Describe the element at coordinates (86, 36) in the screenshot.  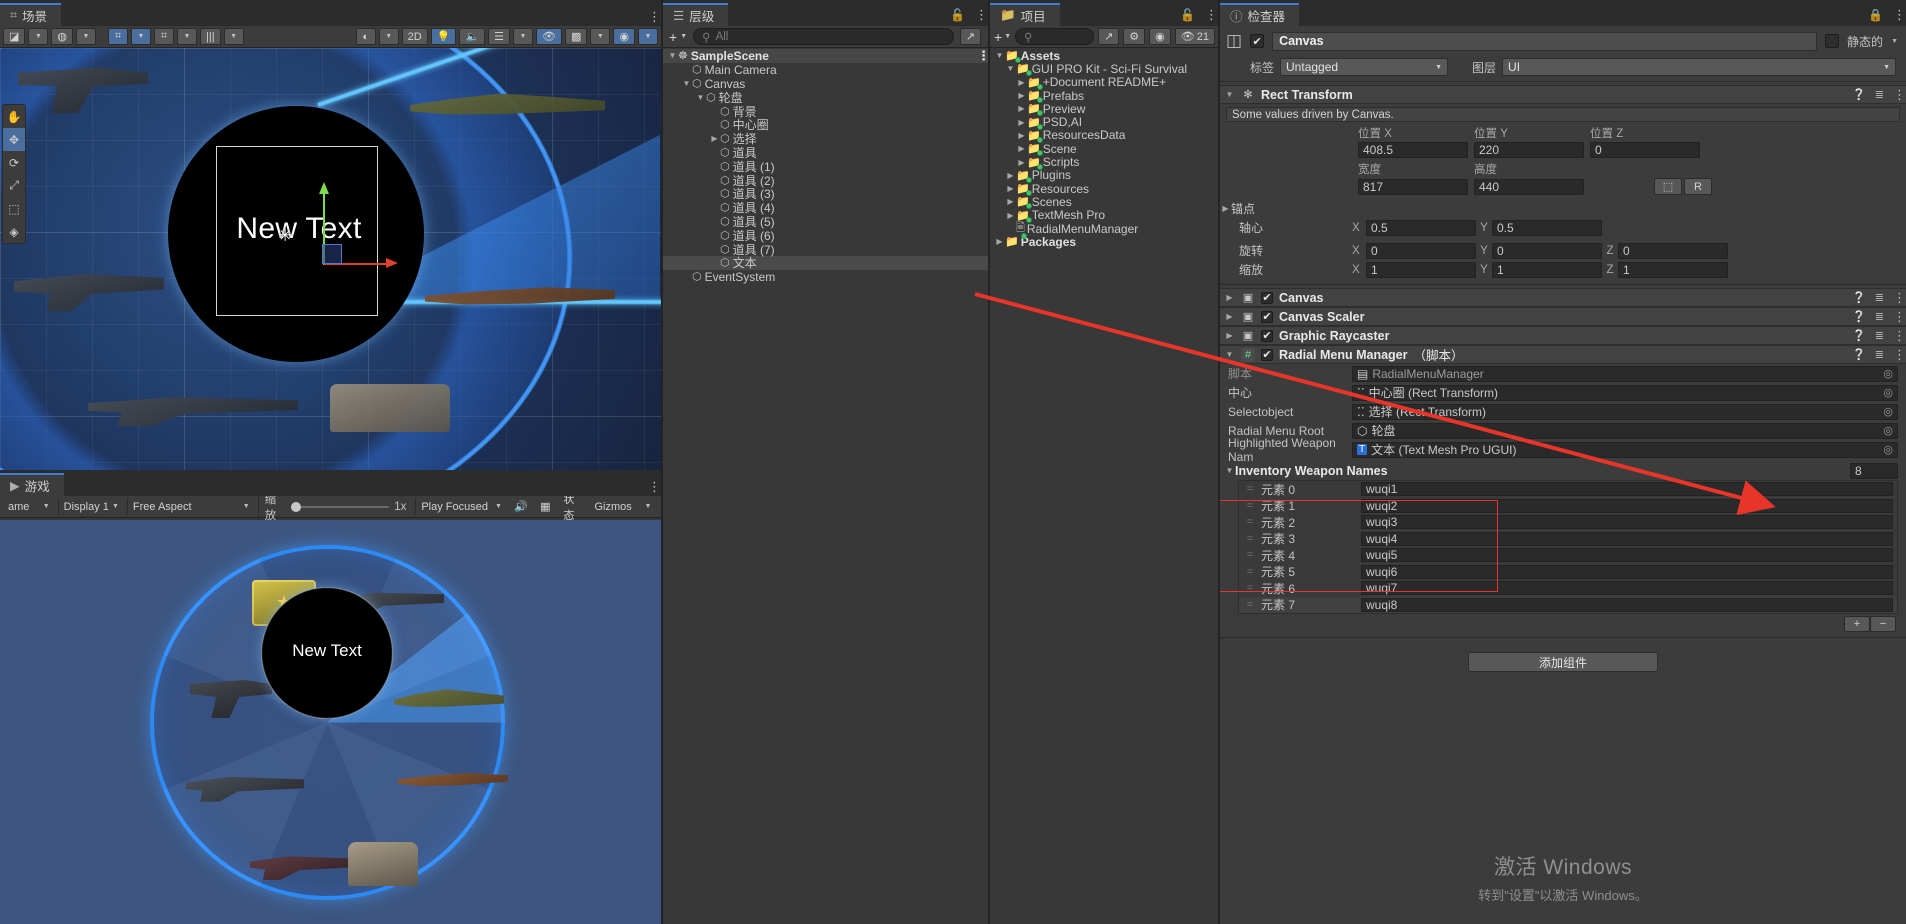
I see `pivot-rotation-caret: ▼` at that location.